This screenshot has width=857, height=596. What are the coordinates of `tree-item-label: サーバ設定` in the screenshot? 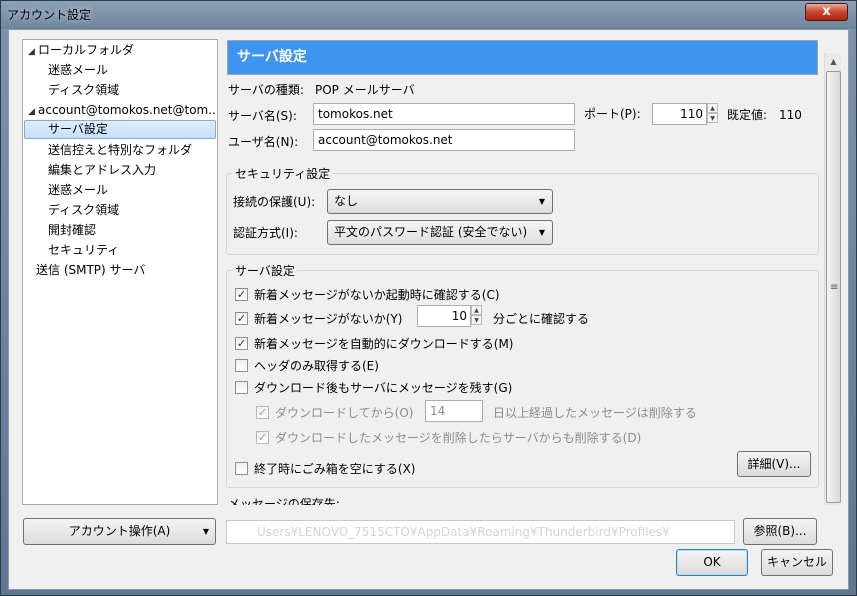 It's located at (78, 129).